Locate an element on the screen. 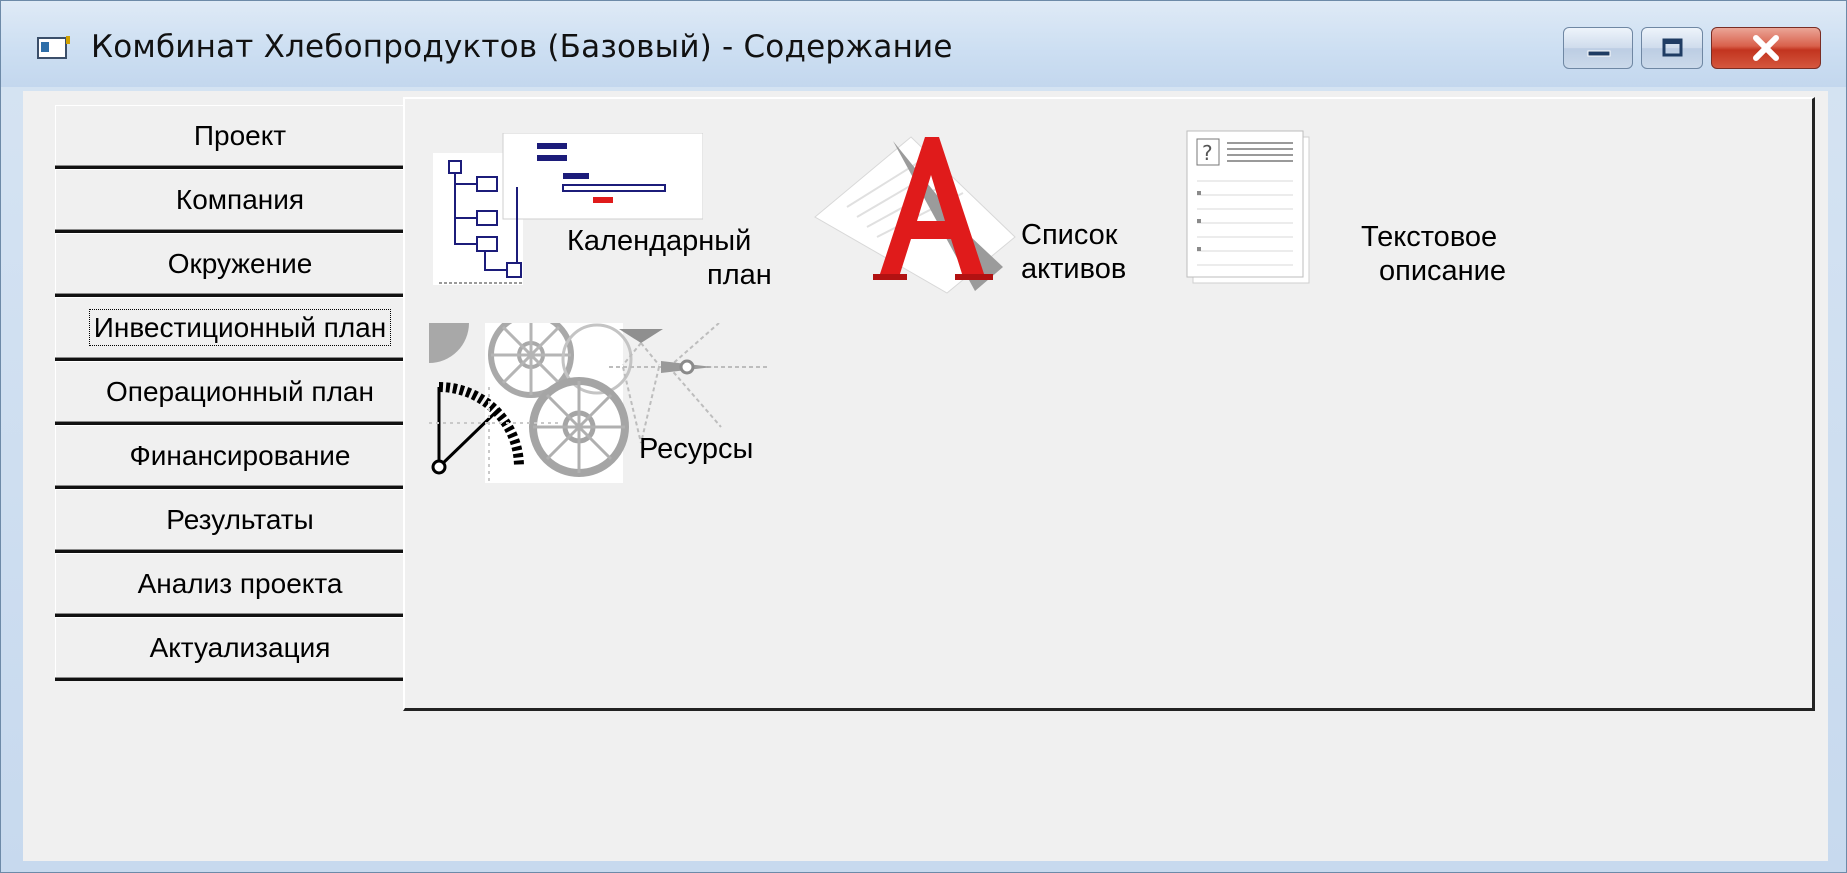 This screenshot has width=1847, height=873. tab-label: Финансирование is located at coordinates (240, 455).